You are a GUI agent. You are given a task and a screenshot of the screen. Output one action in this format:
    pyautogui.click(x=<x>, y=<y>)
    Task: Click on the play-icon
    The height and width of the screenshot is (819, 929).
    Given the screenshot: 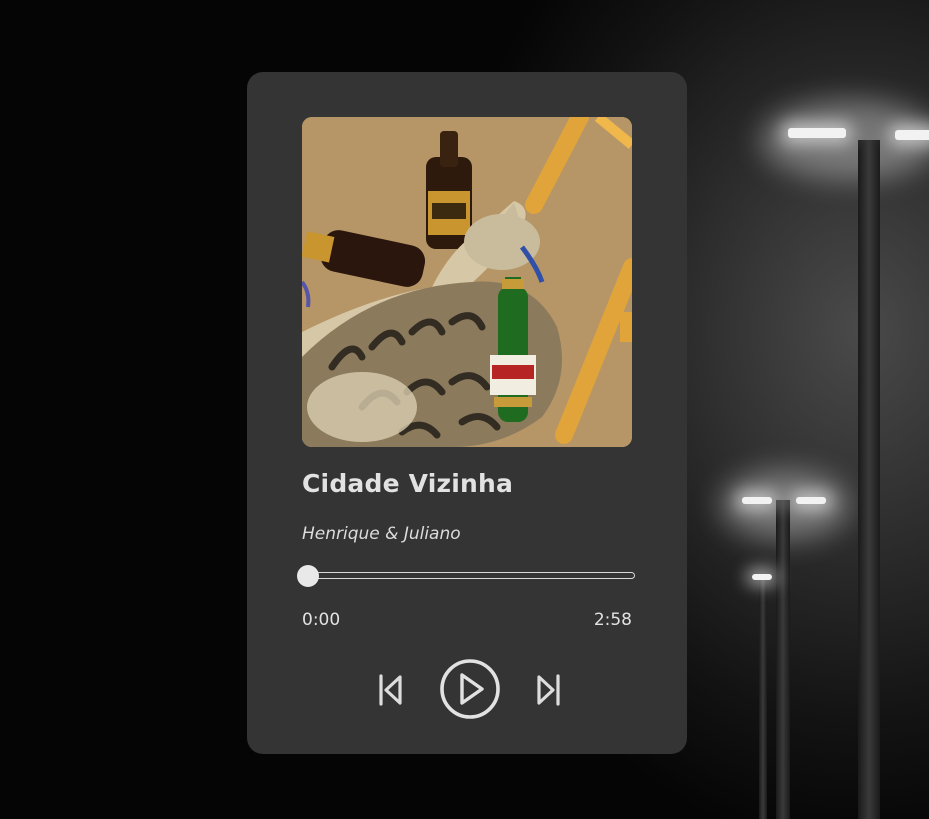 What is the action you would take?
    pyautogui.click(x=470, y=689)
    